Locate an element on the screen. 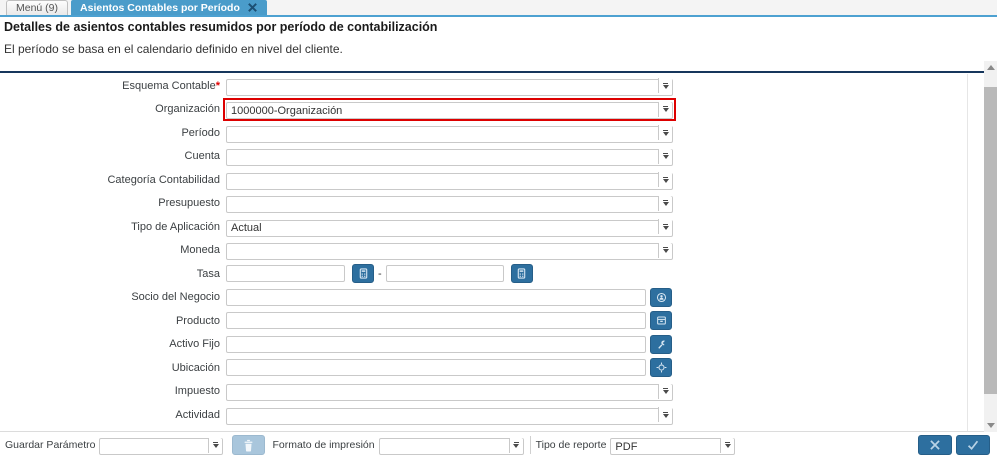  scrollbar-thumb is located at coordinates (990, 240).